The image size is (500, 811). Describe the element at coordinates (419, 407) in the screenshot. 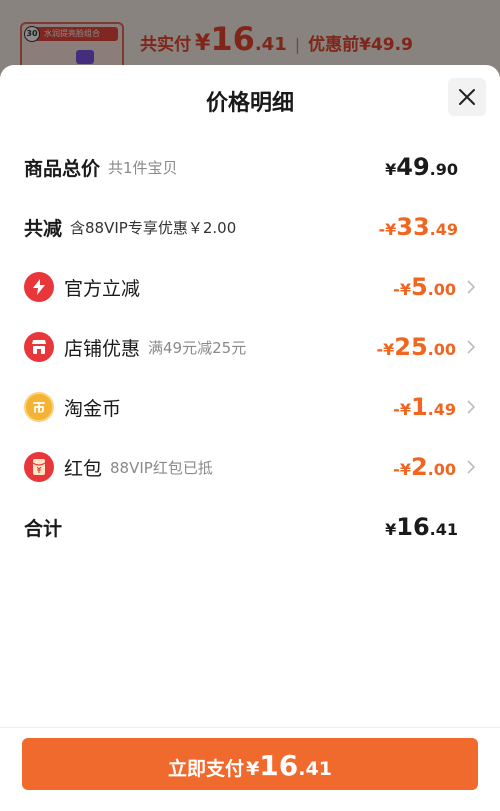

I see `amount-int: 1` at that location.